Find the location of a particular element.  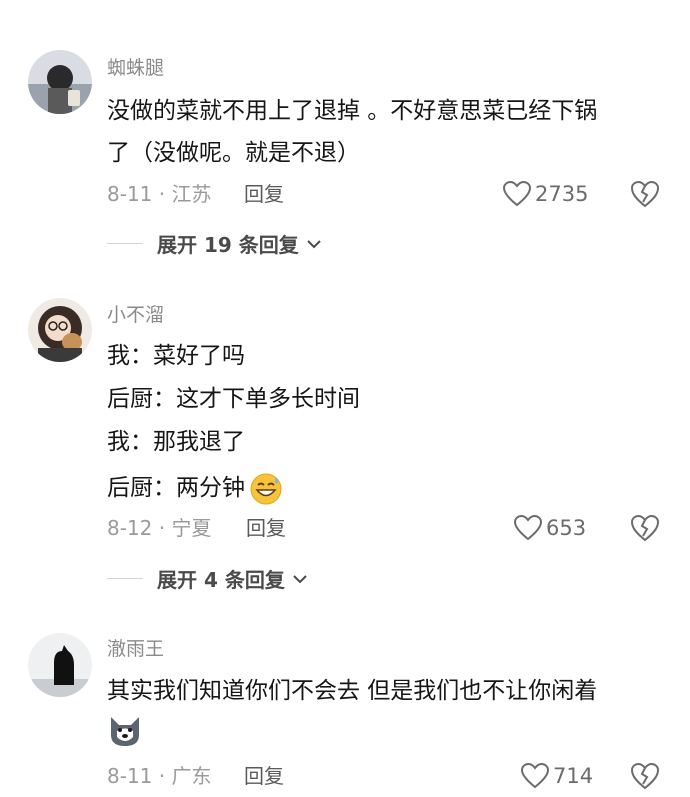

comment-date-region: 8-11 · 广东 is located at coordinates (159, 776).